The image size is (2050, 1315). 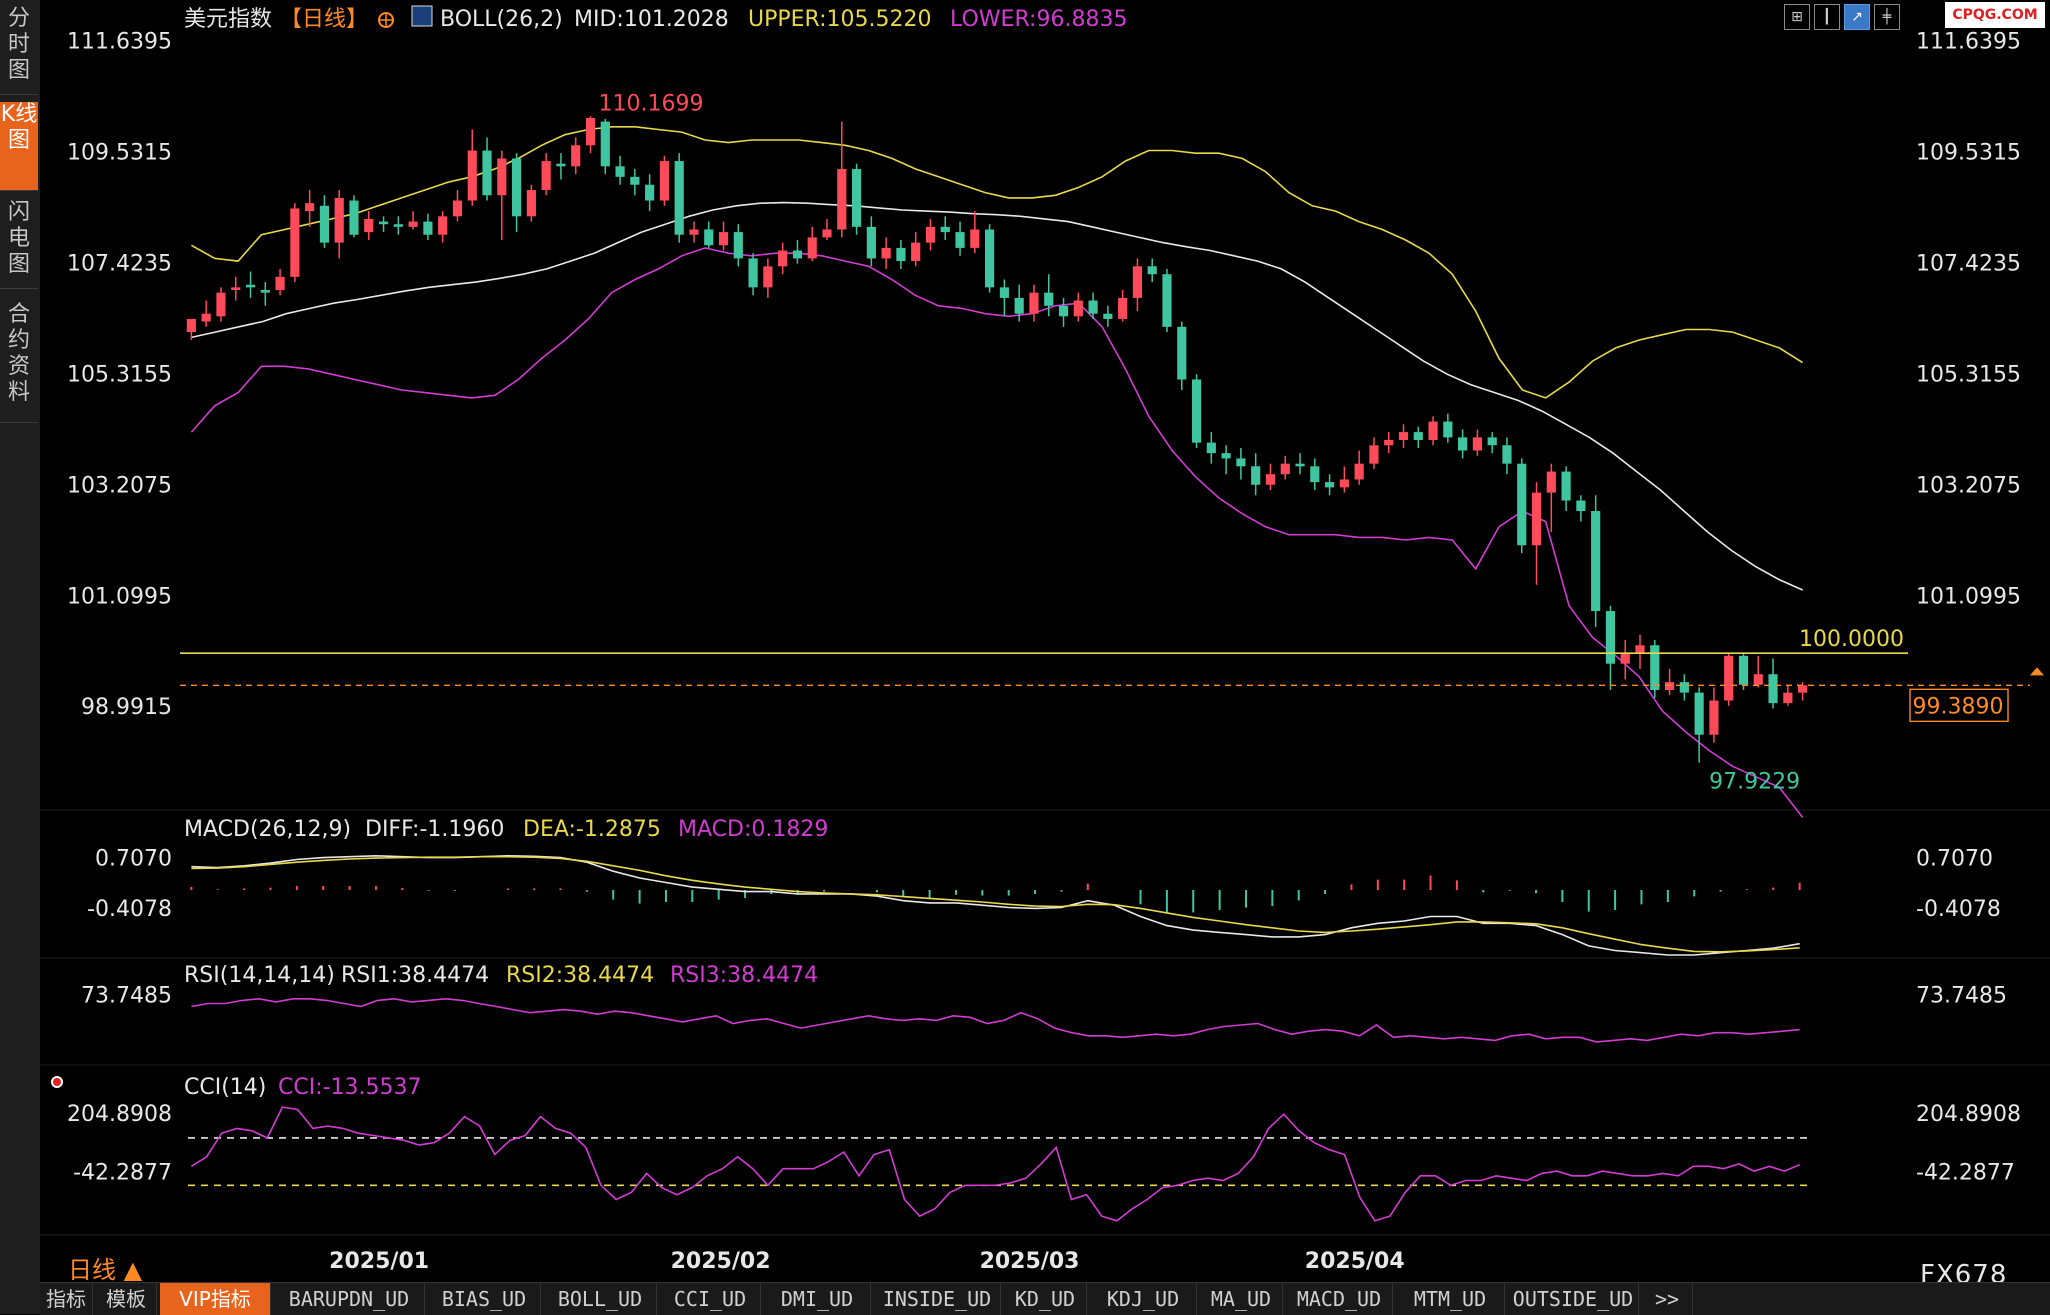 What do you see at coordinates (434, 829) in the screenshot?
I see `macd-diff-legend: DIFF:-1.1960` at bounding box center [434, 829].